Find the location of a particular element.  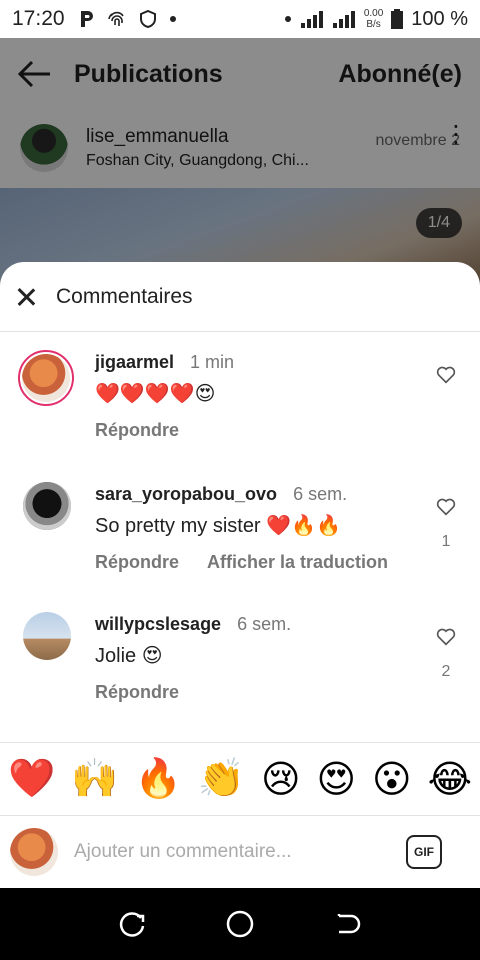

emoji-surprised: 😮 is located at coordinates (392, 779).